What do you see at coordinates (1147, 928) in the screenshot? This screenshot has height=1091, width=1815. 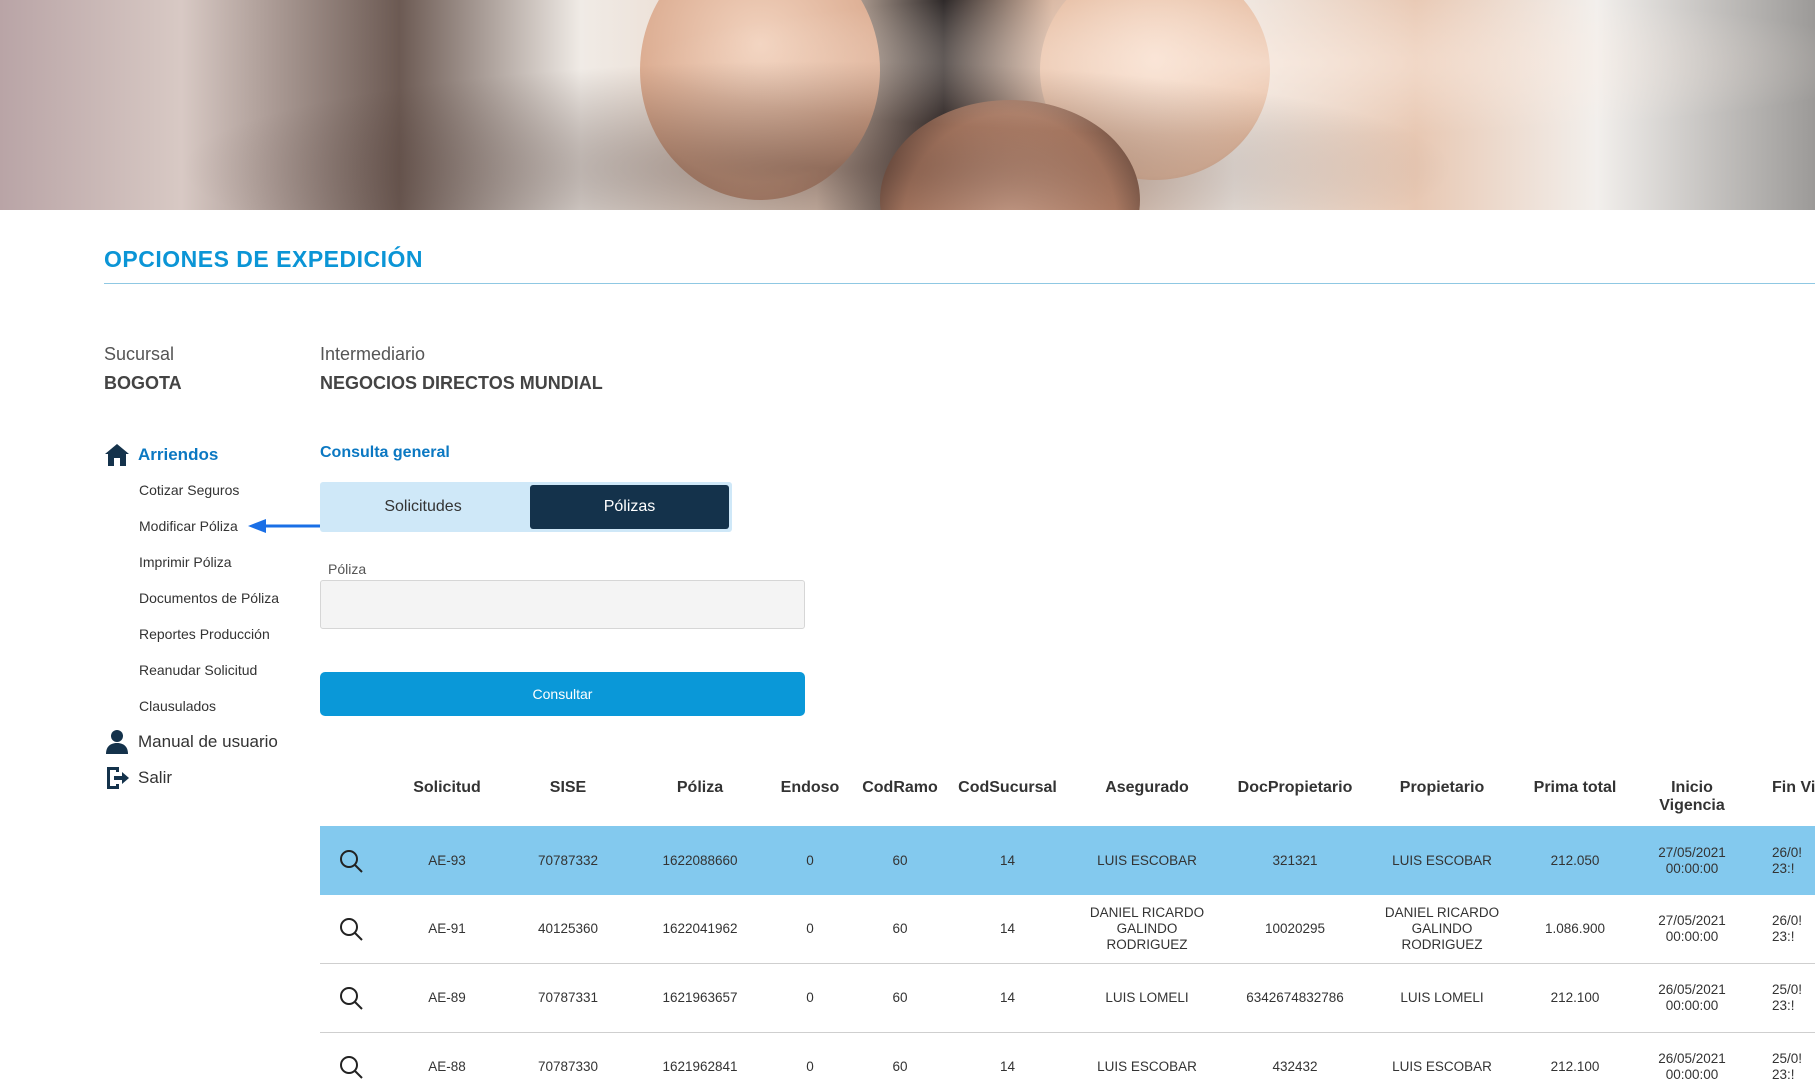 I see `cell-asegurado: DANIEL RICARDO GALINDO RODRIGUEZ` at bounding box center [1147, 928].